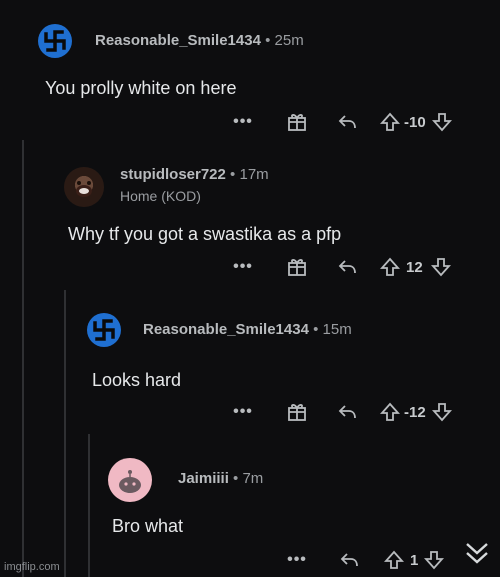 The height and width of the screenshot is (577, 500). Describe the element at coordinates (130, 480) in the screenshot. I see `snoo-avatar` at that location.